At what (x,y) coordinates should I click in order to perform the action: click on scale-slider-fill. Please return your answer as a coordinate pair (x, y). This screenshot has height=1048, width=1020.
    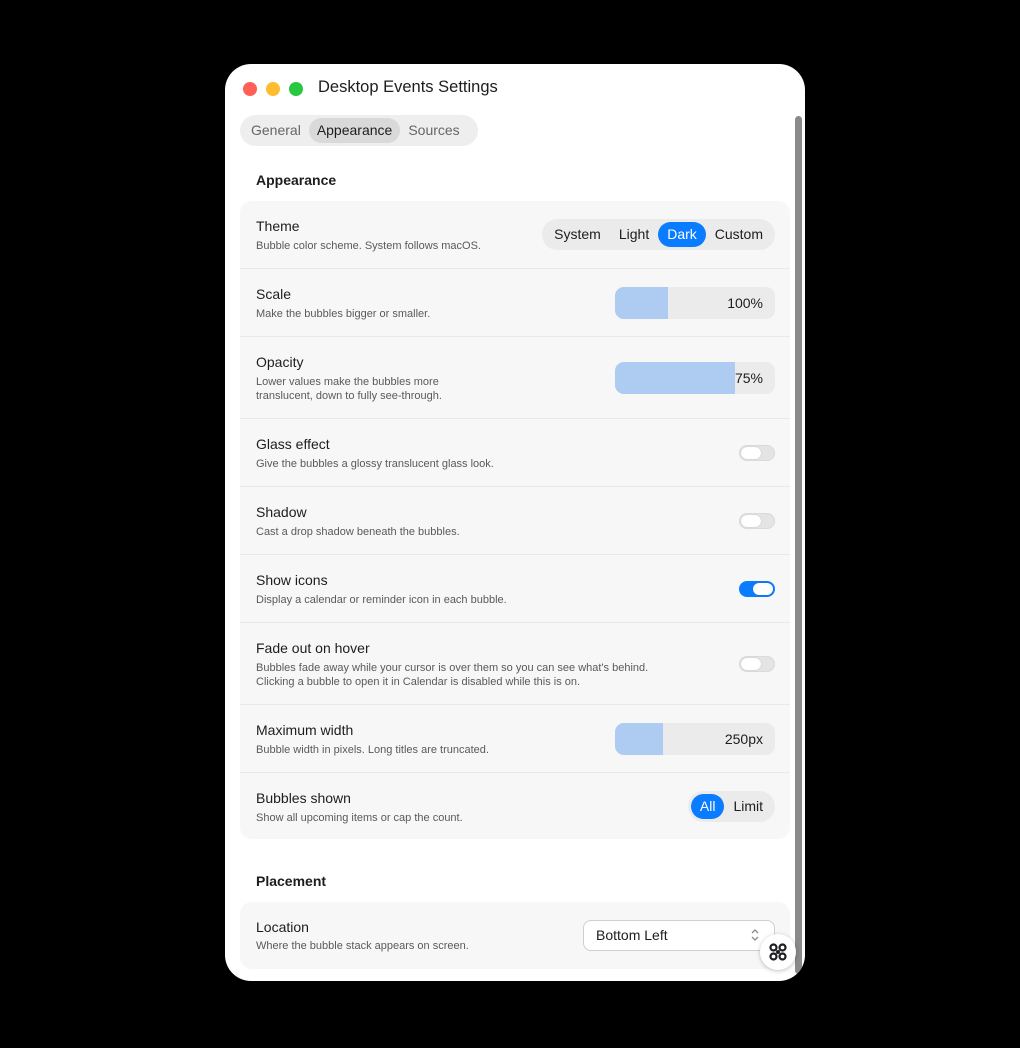
    Looking at the image, I should click on (641, 303).